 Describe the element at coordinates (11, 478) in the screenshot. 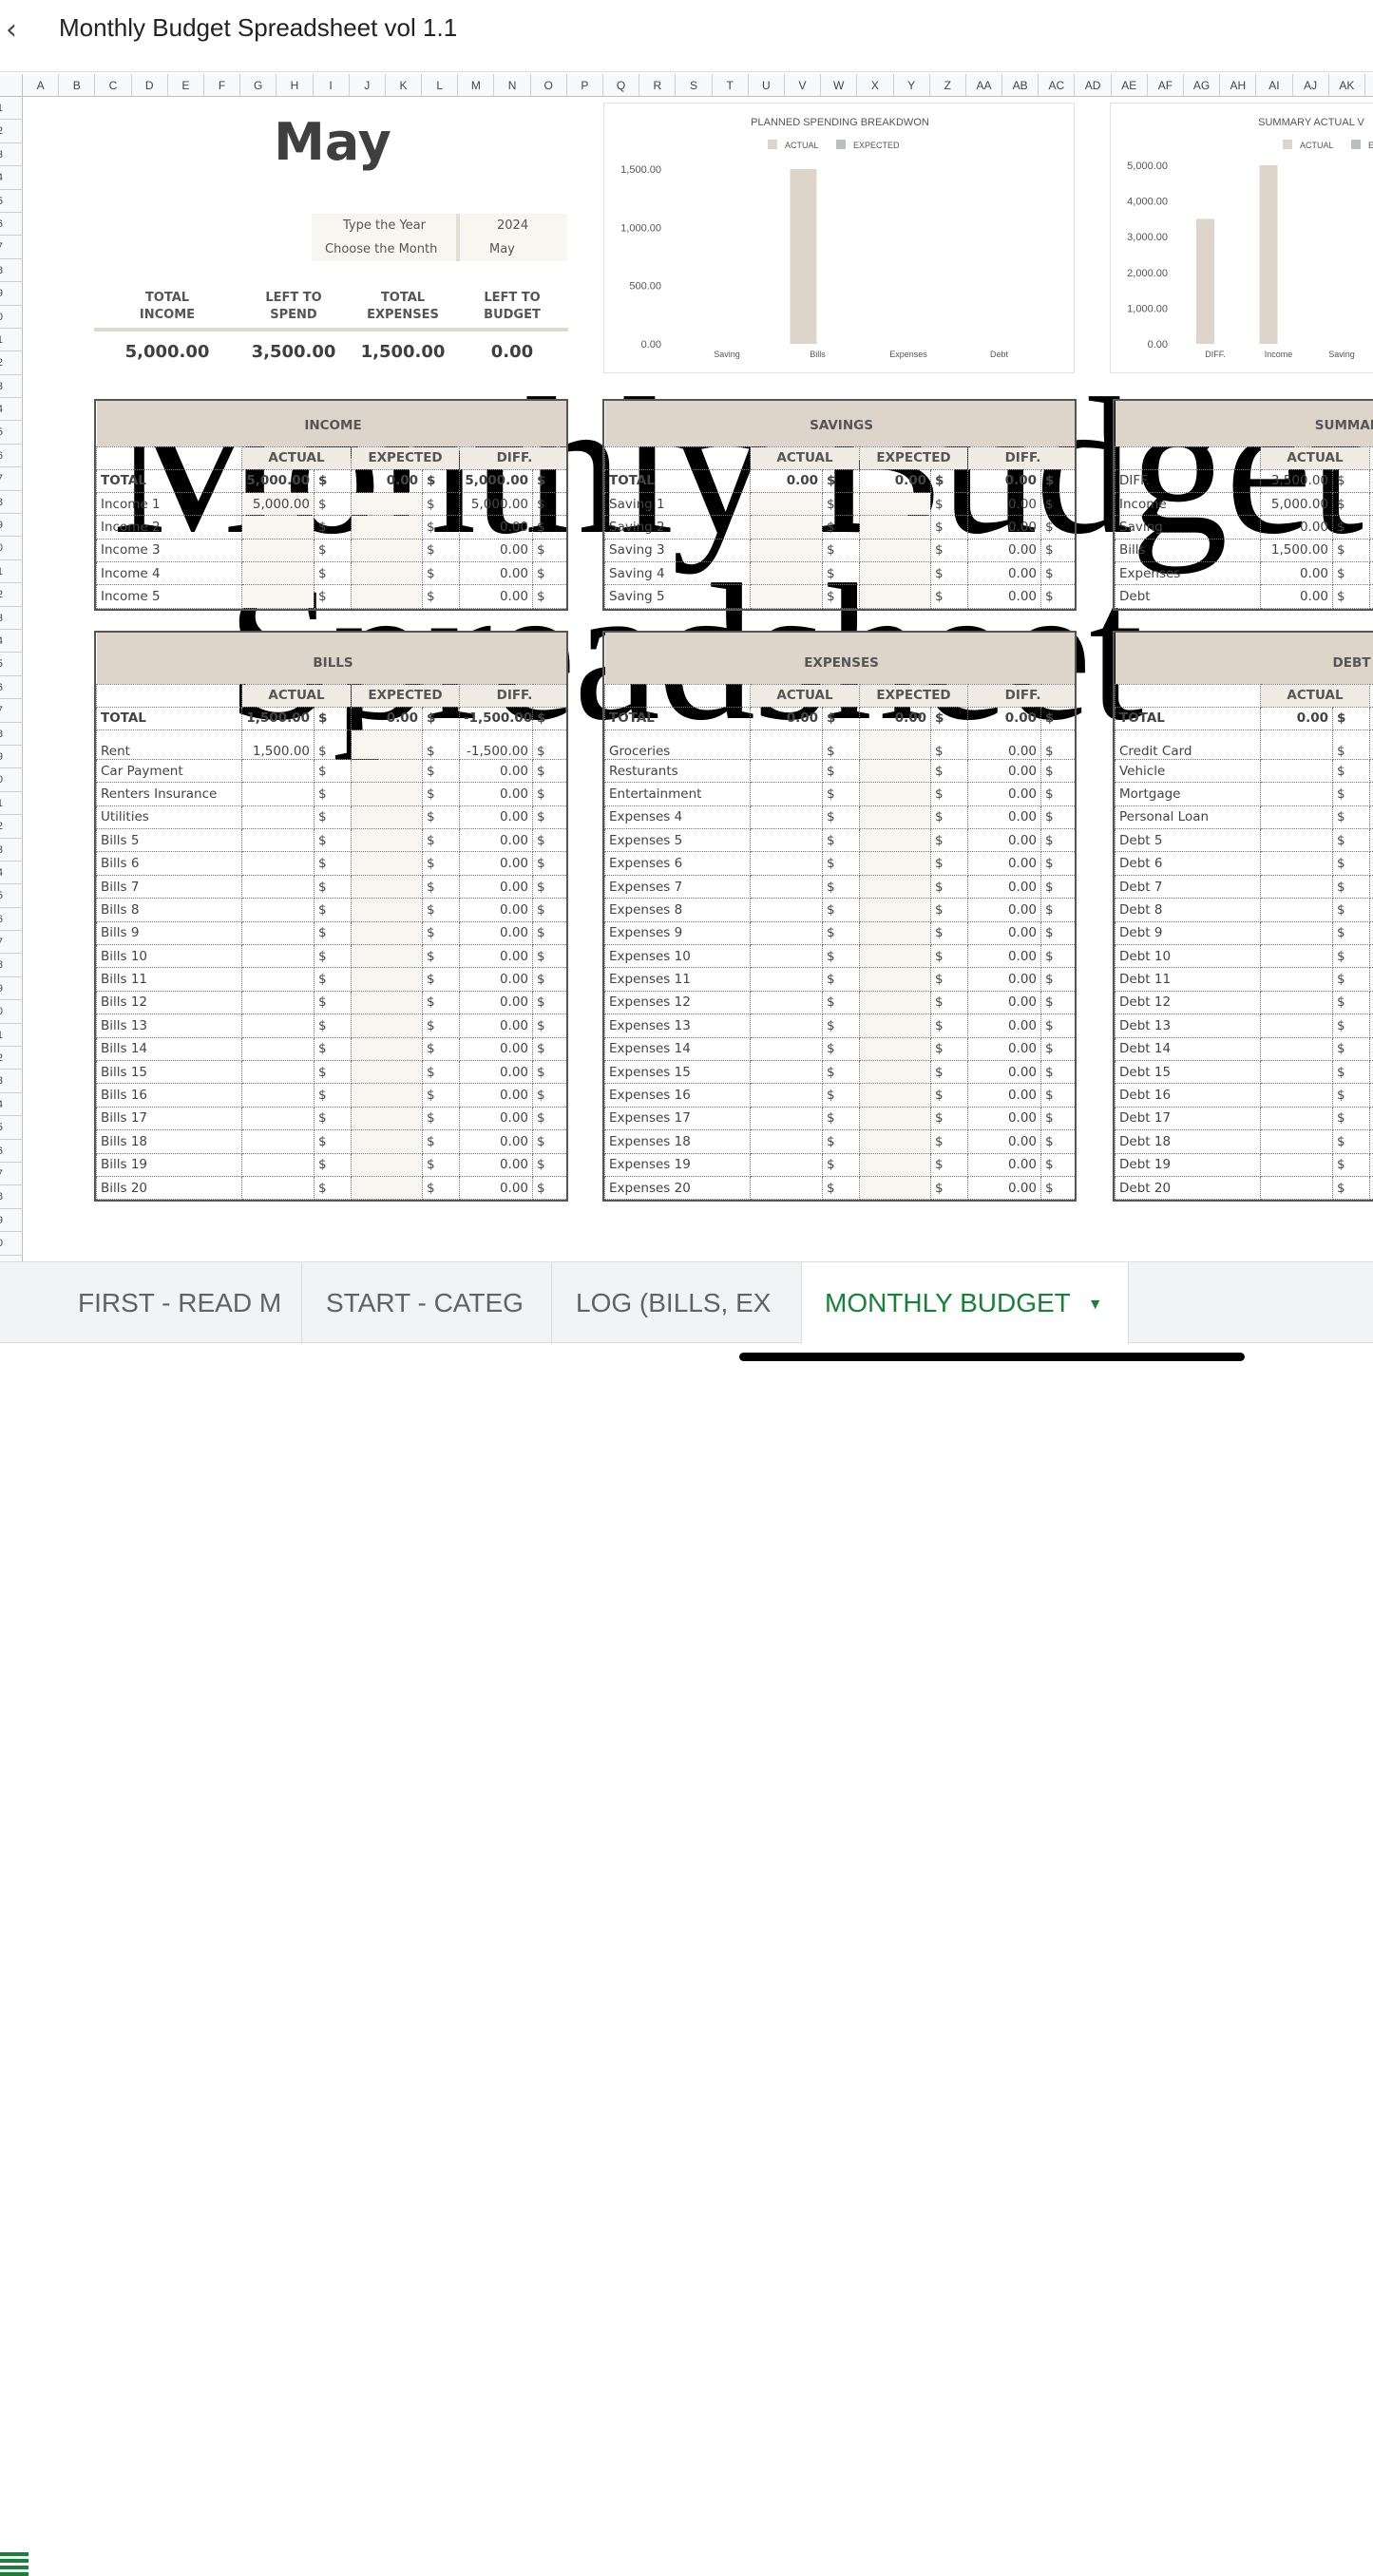

I see `row-header: 17` at that location.